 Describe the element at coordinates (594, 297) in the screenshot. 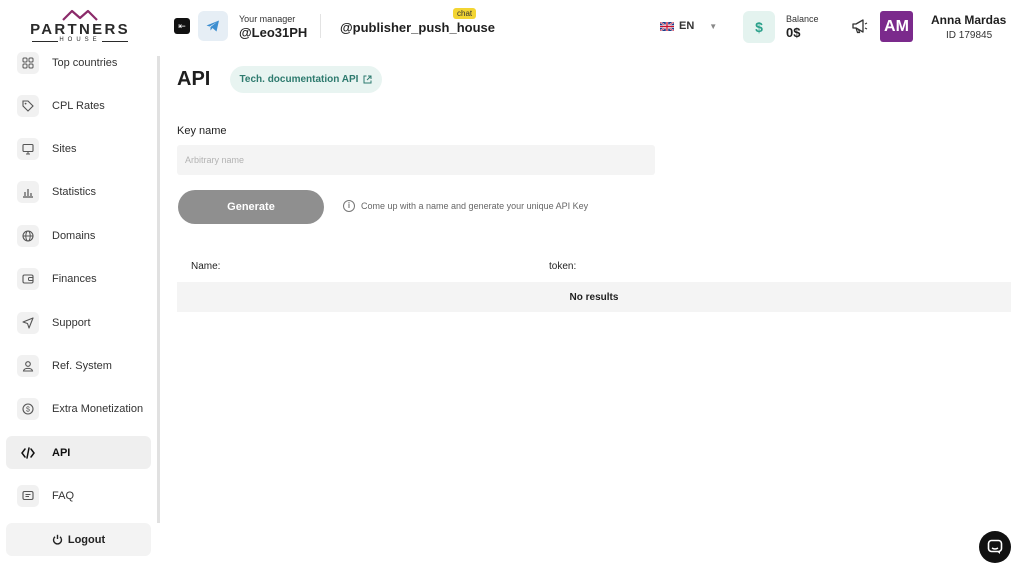

I see `table-empty-row: No results` at that location.